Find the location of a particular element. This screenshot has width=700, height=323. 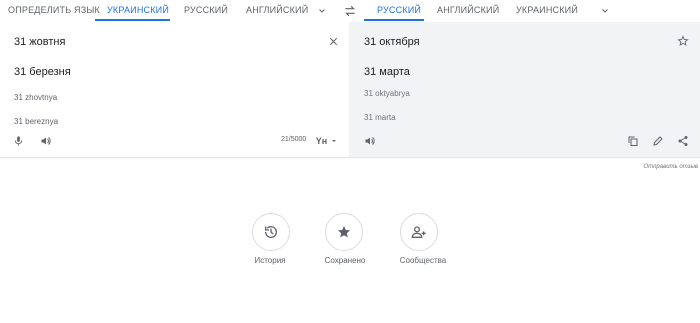

target-tab-underline is located at coordinates (394, 20).